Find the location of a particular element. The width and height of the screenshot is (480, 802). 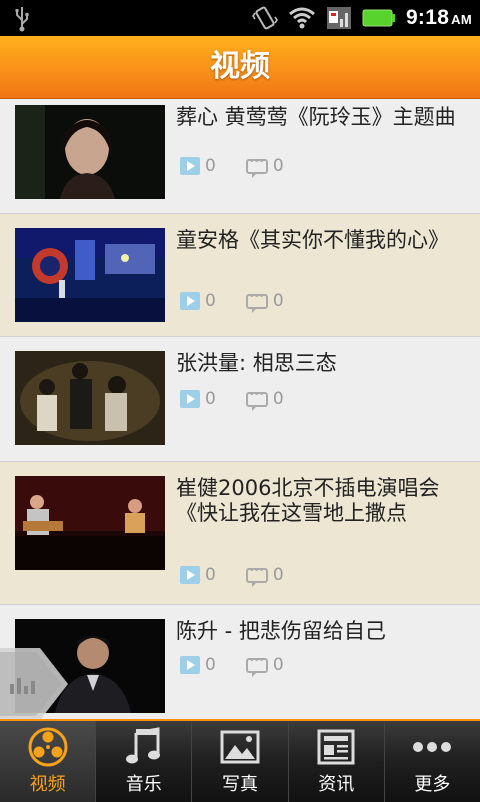

picture-icon is located at coordinates (240, 747).